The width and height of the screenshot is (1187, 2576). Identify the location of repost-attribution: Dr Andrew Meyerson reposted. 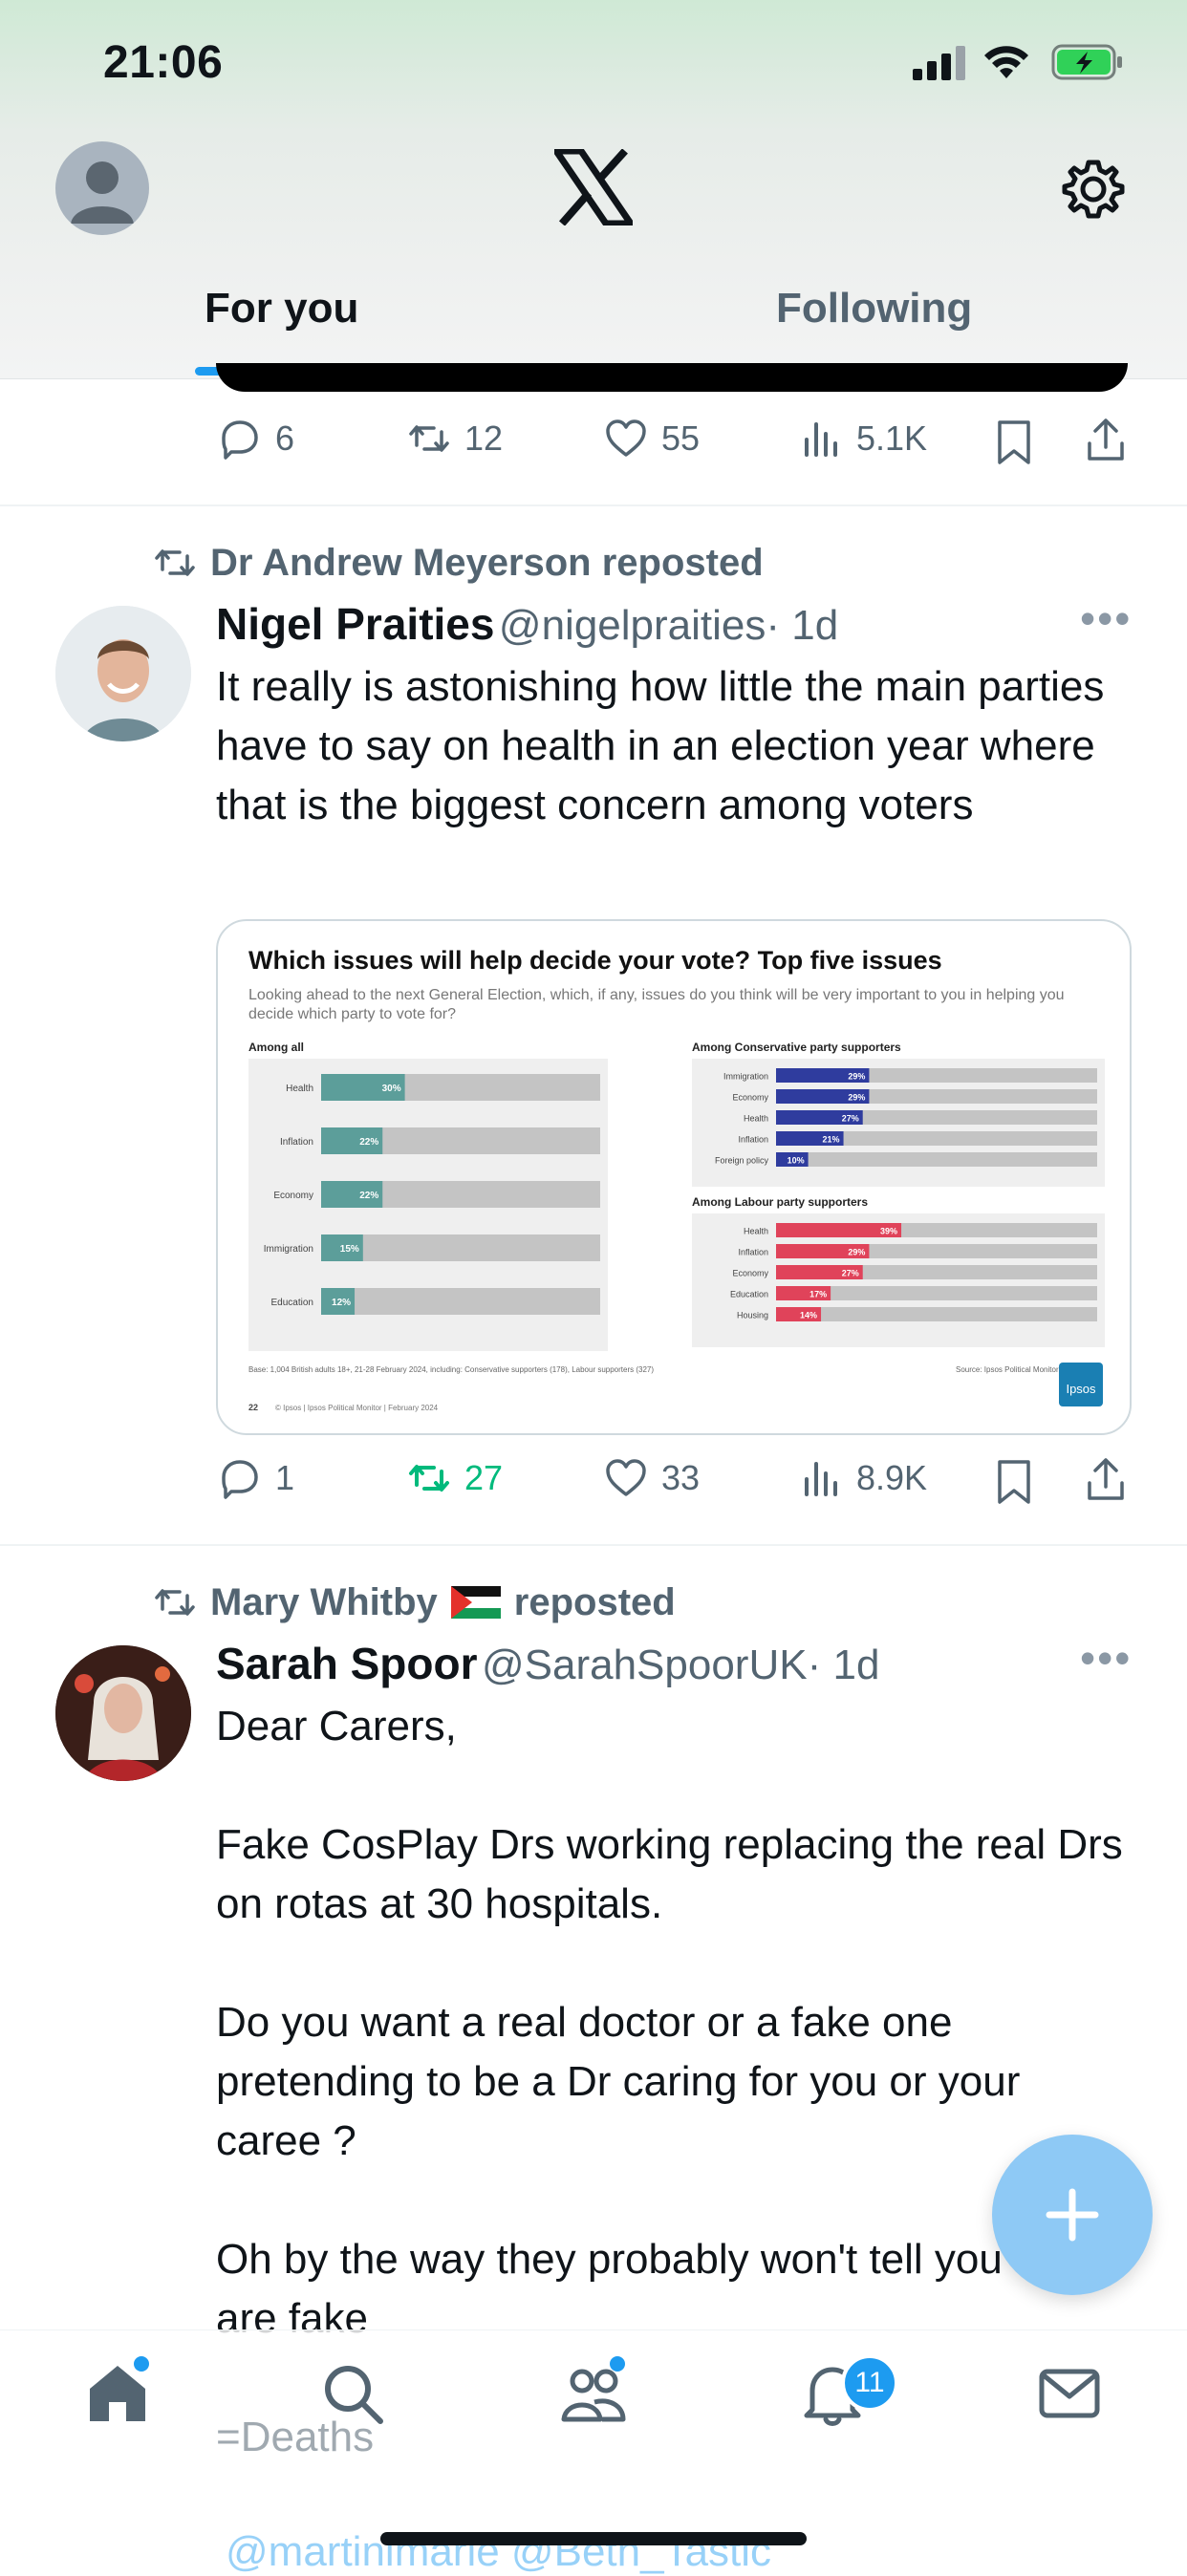
(458, 563).